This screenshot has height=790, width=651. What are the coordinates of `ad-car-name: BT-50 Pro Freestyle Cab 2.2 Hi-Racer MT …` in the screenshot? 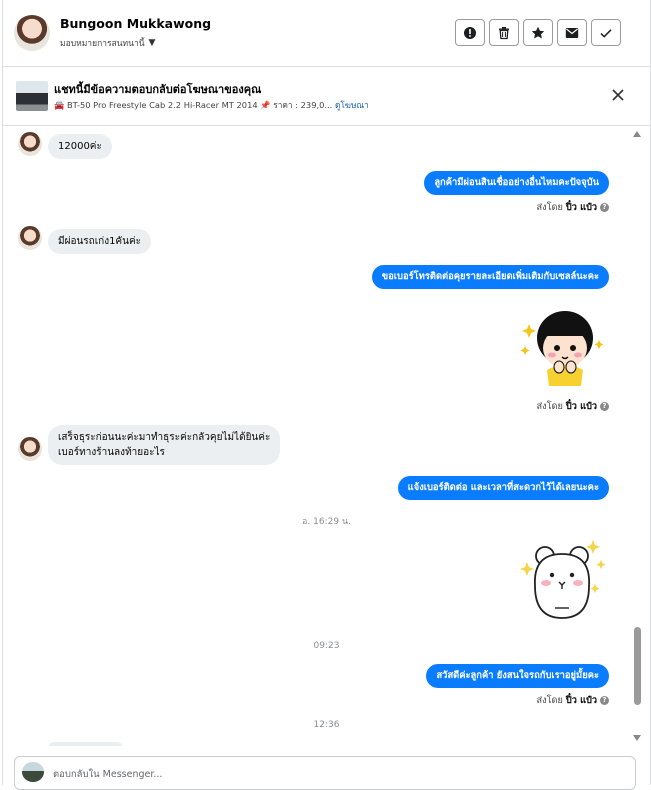 It's located at (162, 105).